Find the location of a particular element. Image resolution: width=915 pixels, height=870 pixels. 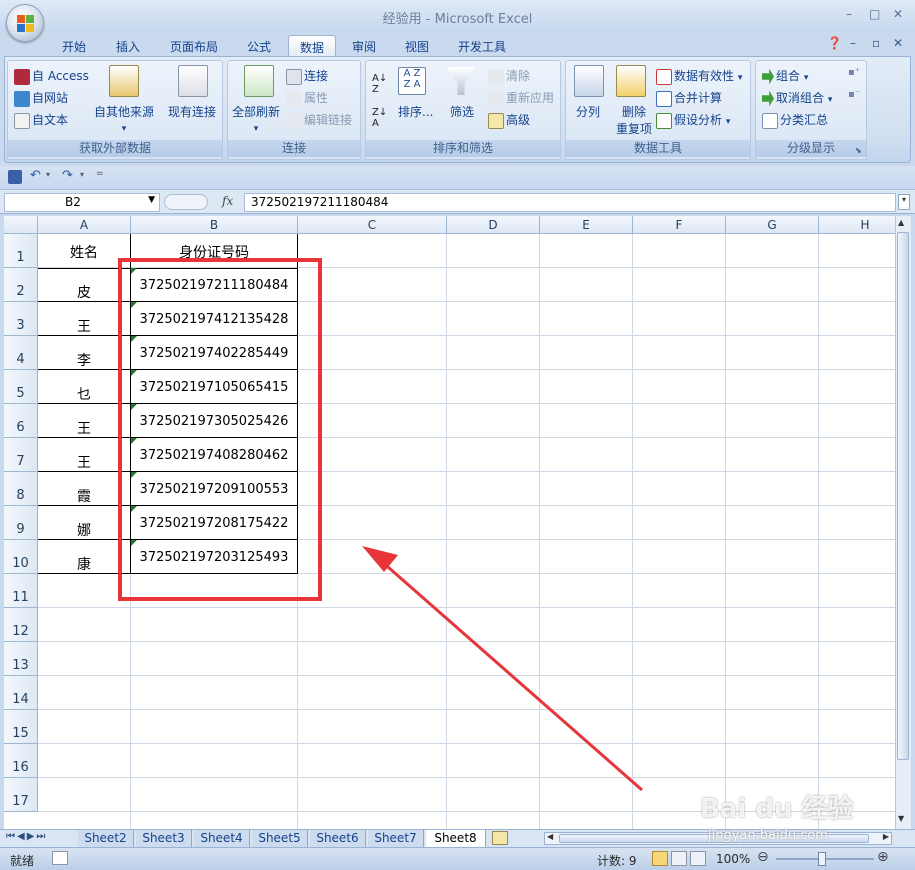

status-ready: 就绪 is located at coordinates (22, 861).